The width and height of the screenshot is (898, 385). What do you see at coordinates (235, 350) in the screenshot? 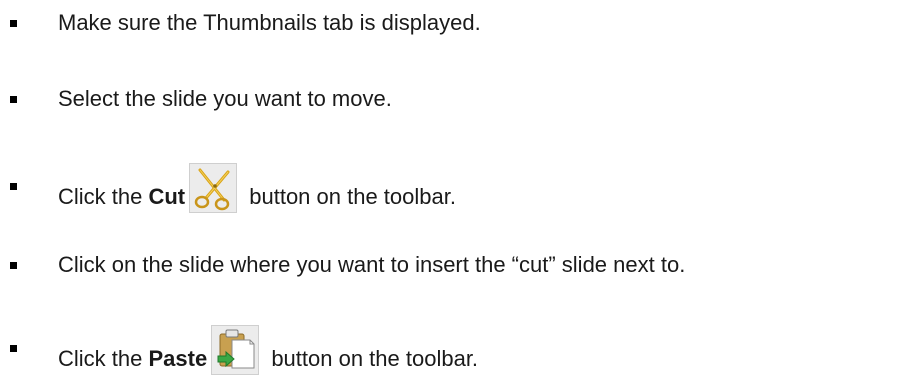
I see `clipboard-paste-icon` at bounding box center [235, 350].